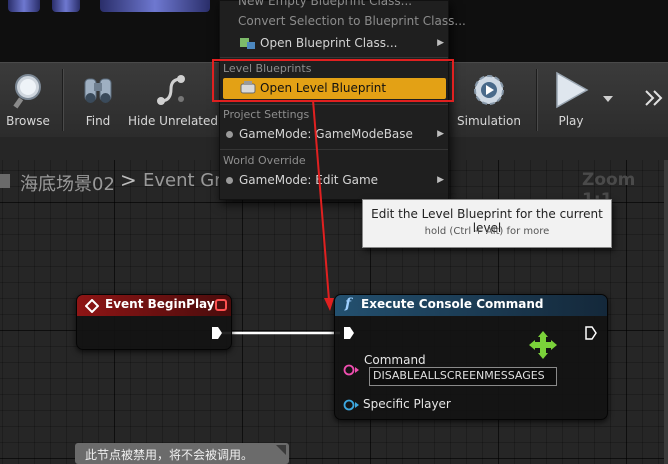 The image size is (668, 464). I want to click on browse-button: Browse, so click(28, 100).